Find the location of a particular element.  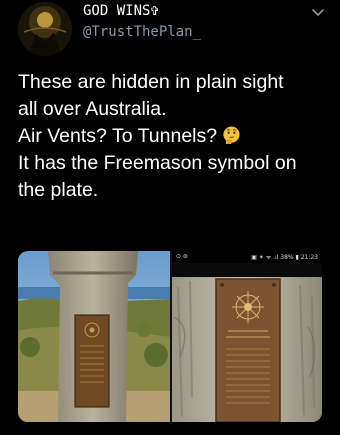

photo-plaque-closeup is located at coordinates (247, 349).